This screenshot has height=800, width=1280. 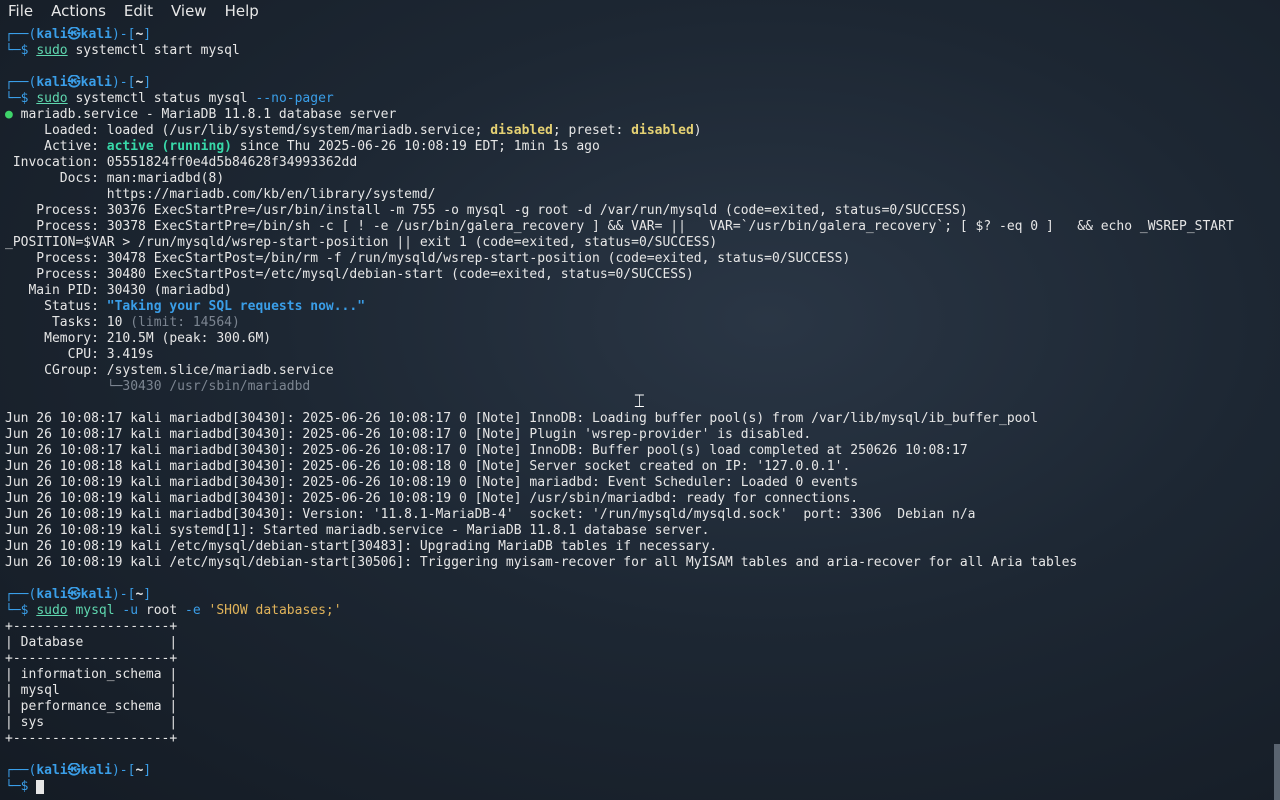 I want to click on text-cursor, so click(x=40, y=786).